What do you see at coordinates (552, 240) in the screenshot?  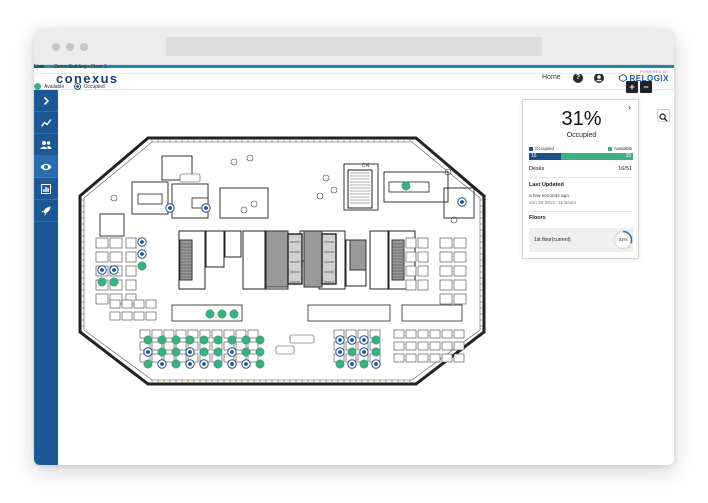 I see `floor-name: 1st floor(current)` at bounding box center [552, 240].